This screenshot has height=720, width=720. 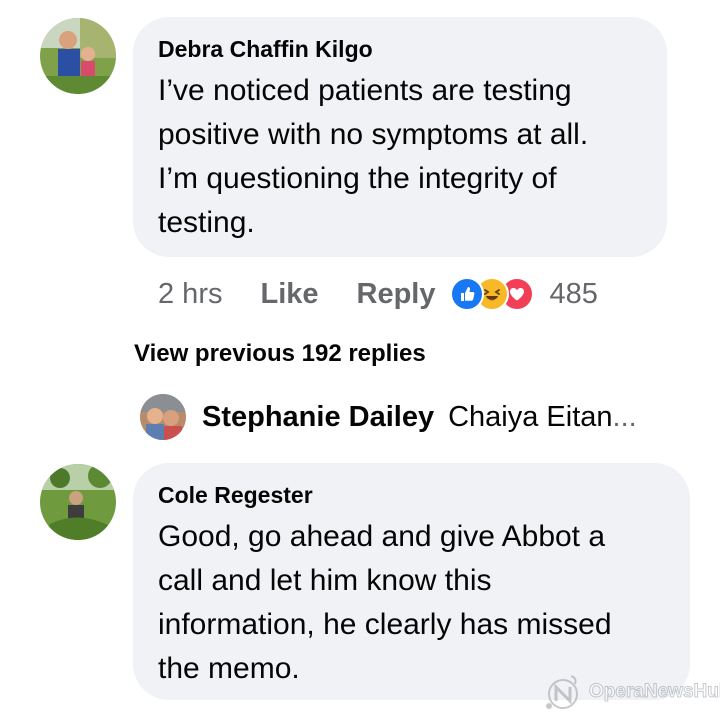 What do you see at coordinates (325, 580) in the screenshot?
I see `comment-text-line: call and let him know this` at bounding box center [325, 580].